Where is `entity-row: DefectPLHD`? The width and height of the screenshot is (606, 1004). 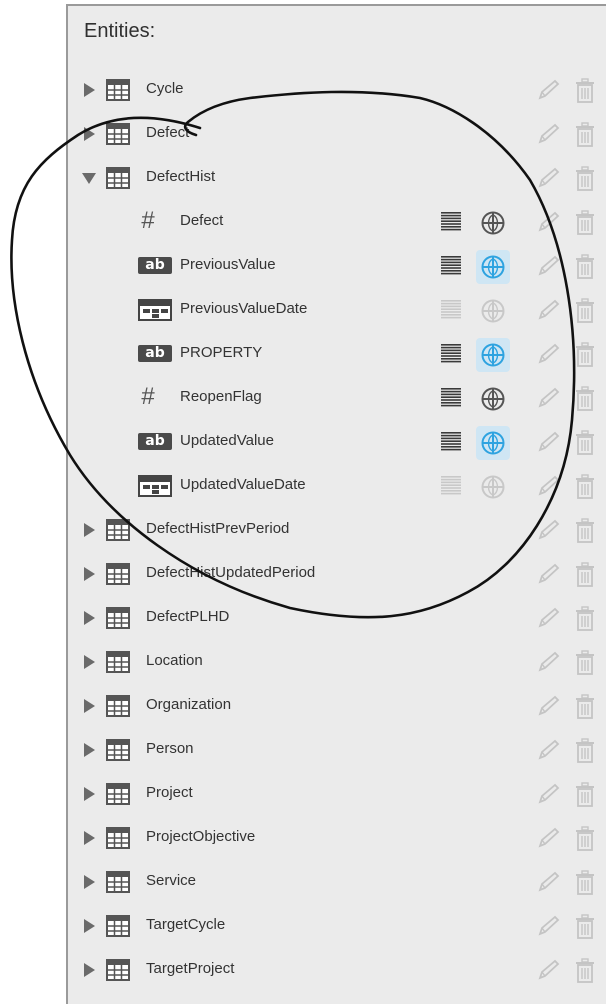 entity-row: DefectPLHD is located at coordinates (337, 618).